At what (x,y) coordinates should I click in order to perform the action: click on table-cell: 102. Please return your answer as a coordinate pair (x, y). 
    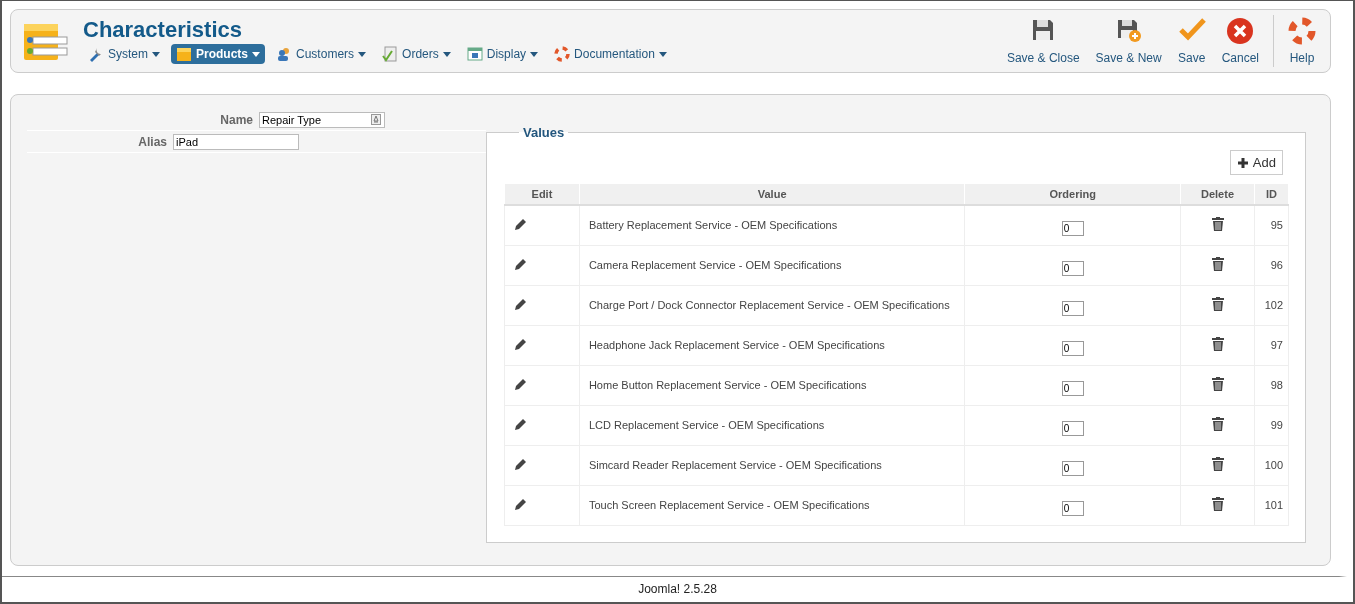
    Looking at the image, I should click on (1271, 305).